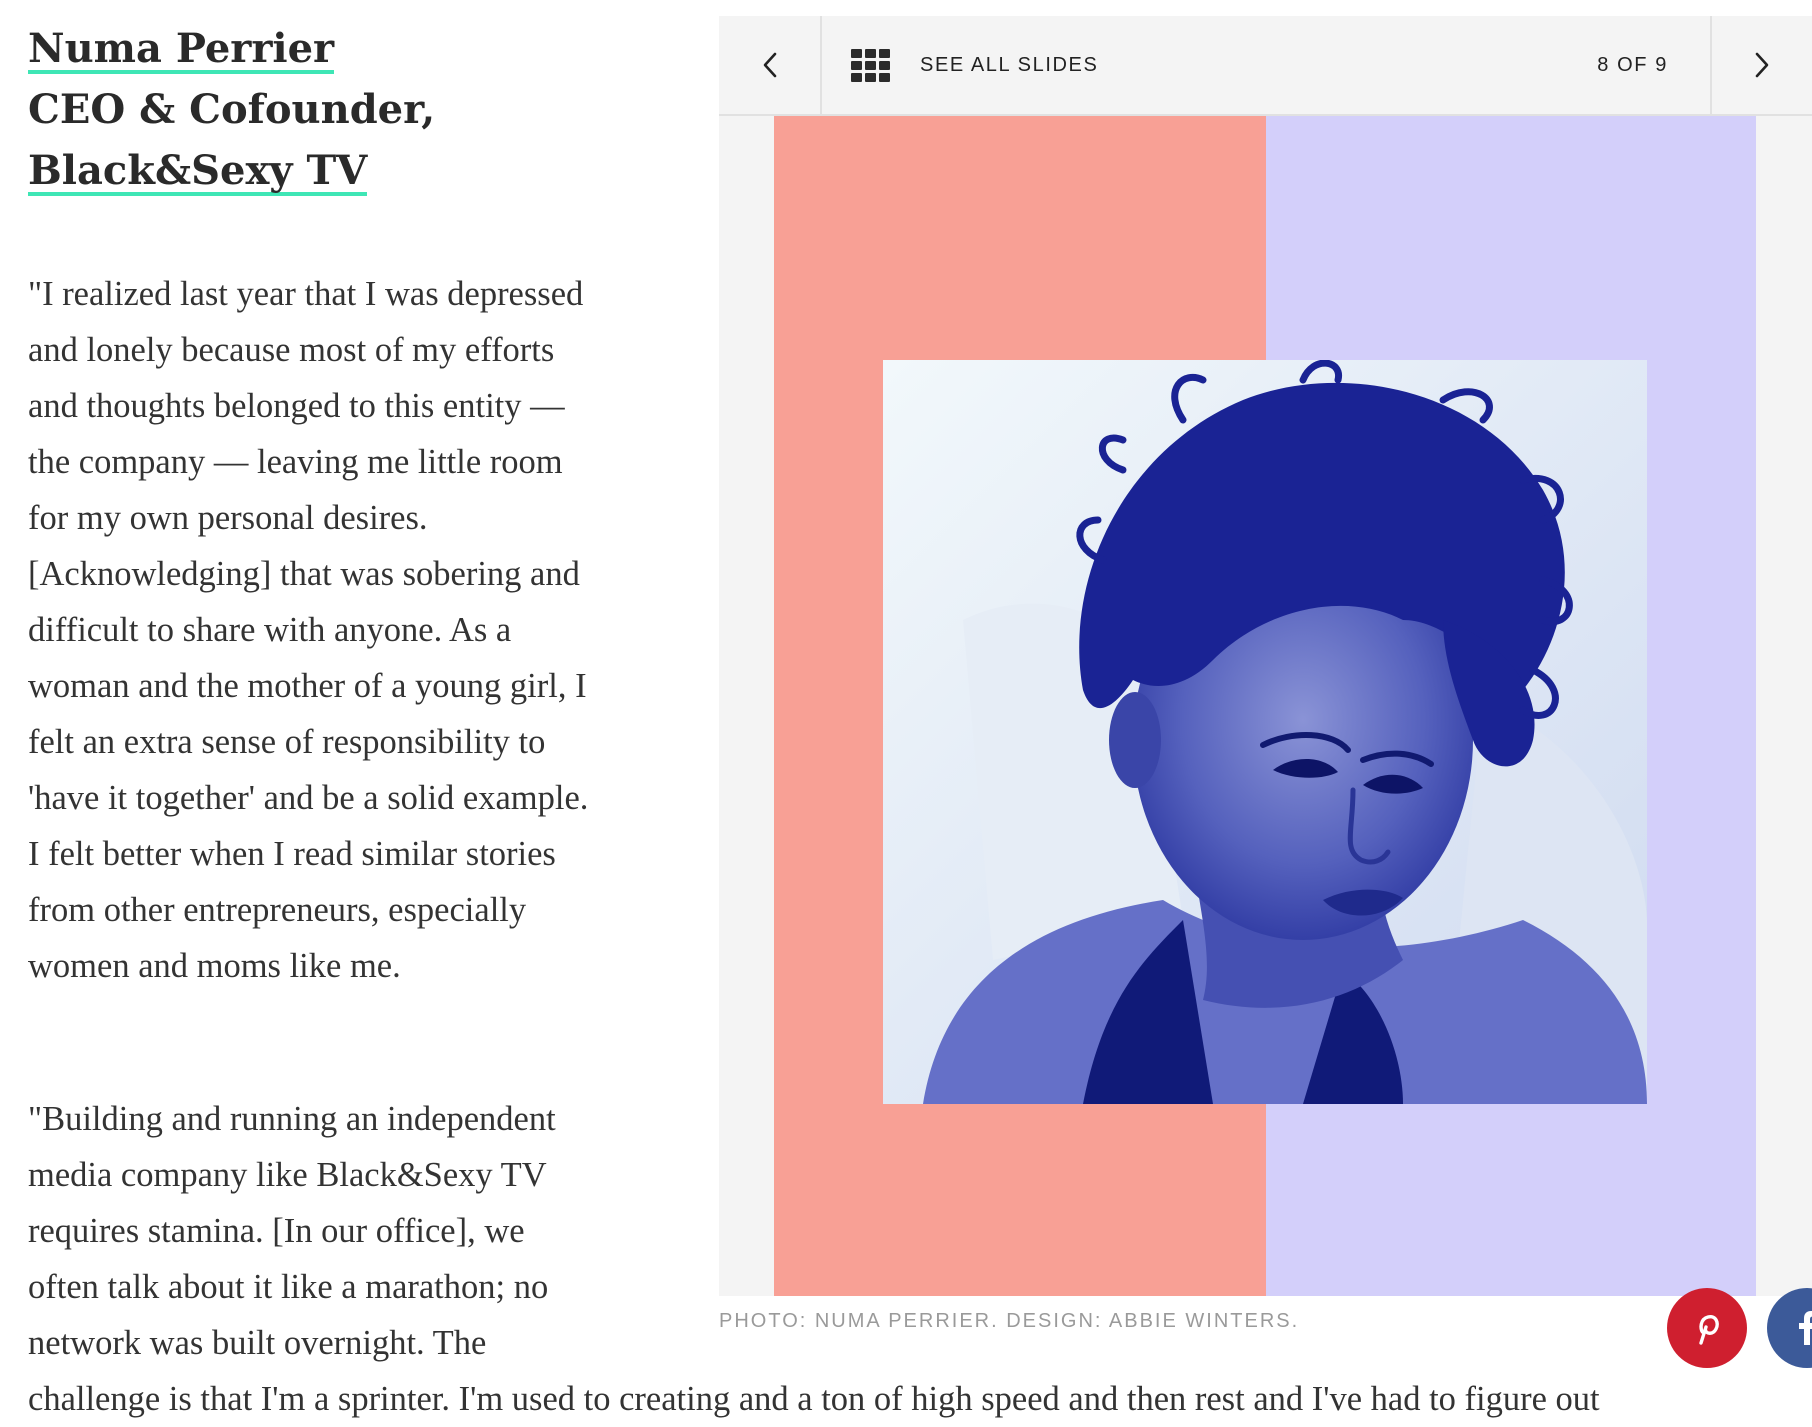  Describe the element at coordinates (270, 630) in the screenshot. I see `quote-line: difficult to share with anyone. As a` at that location.